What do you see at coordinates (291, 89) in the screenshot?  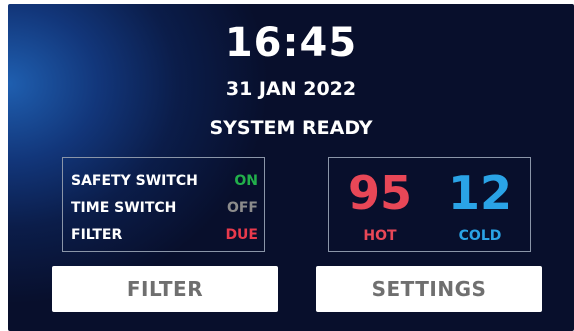 I see `clock-date: 31 JAN 2022` at bounding box center [291, 89].